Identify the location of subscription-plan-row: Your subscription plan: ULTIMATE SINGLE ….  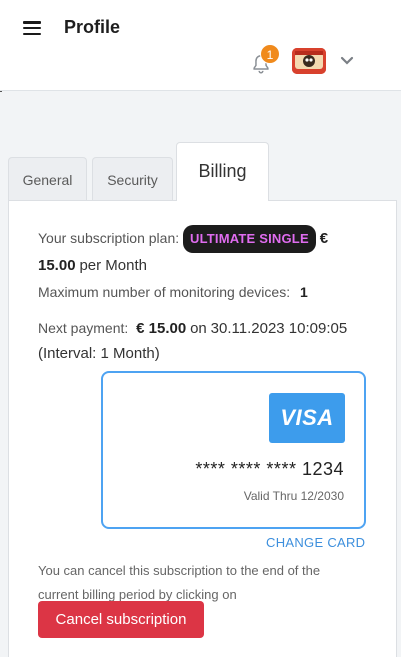
(203, 251).